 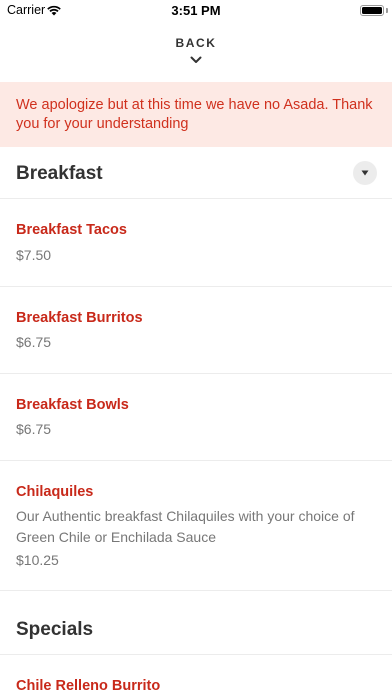 What do you see at coordinates (59, 173) in the screenshot?
I see `section-title: Breakfast` at bounding box center [59, 173].